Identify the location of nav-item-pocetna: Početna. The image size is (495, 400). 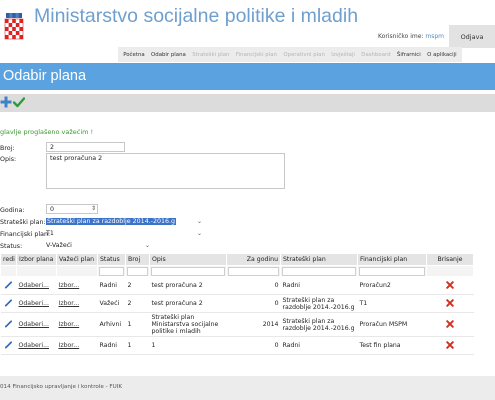
(134, 55).